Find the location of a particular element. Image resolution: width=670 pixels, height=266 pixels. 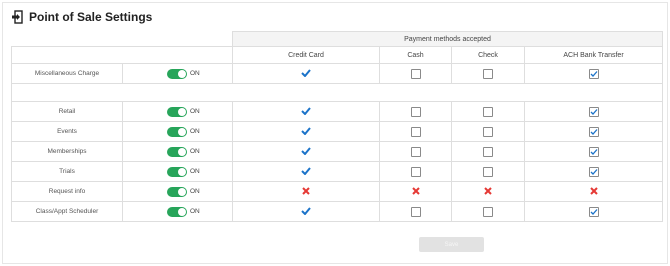

spacer-cell is located at coordinates (337, 92).